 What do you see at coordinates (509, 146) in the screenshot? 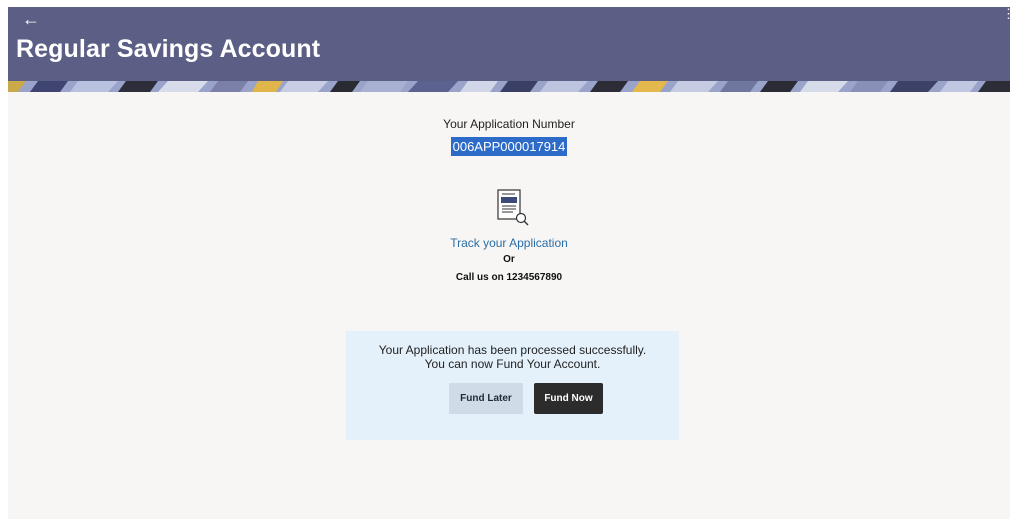
I see `application-number-value: 006APP000017914` at bounding box center [509, 146].